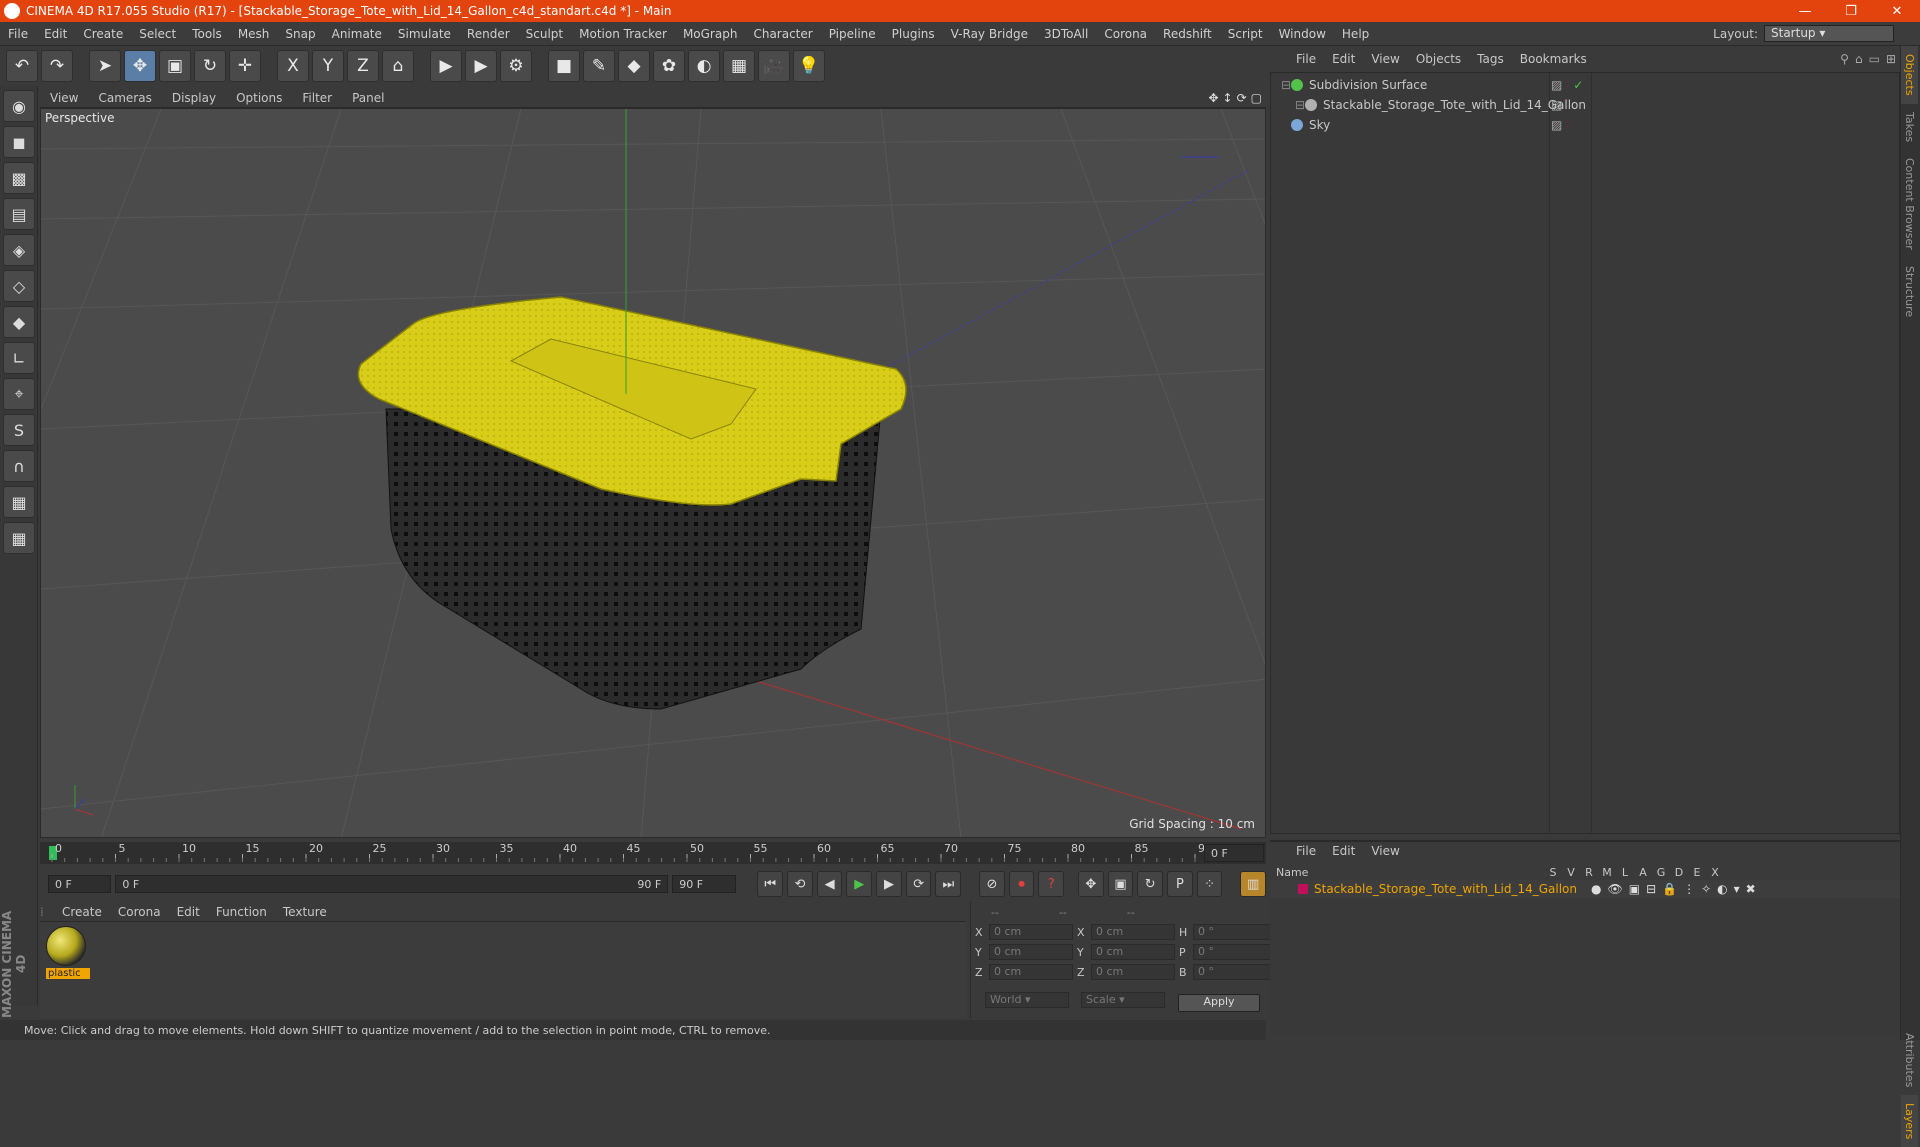 This screenshot has width=1920, height=1147. What do you see at coordinates (1368, 85) in the screenshot?
I see `object-name: Subdivision Surface` at bounding box center [1368, 85].